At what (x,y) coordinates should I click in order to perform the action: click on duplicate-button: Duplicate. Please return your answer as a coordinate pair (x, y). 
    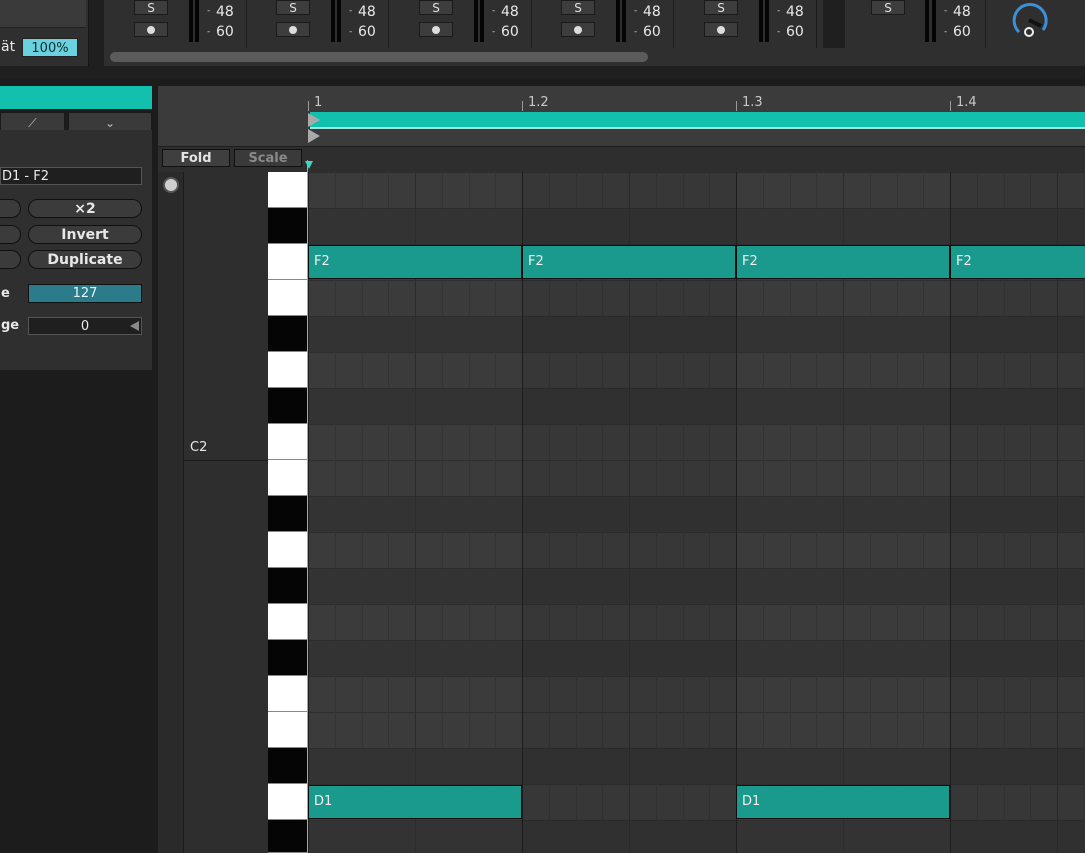
    Looking at the image, I should click on (85, 259).